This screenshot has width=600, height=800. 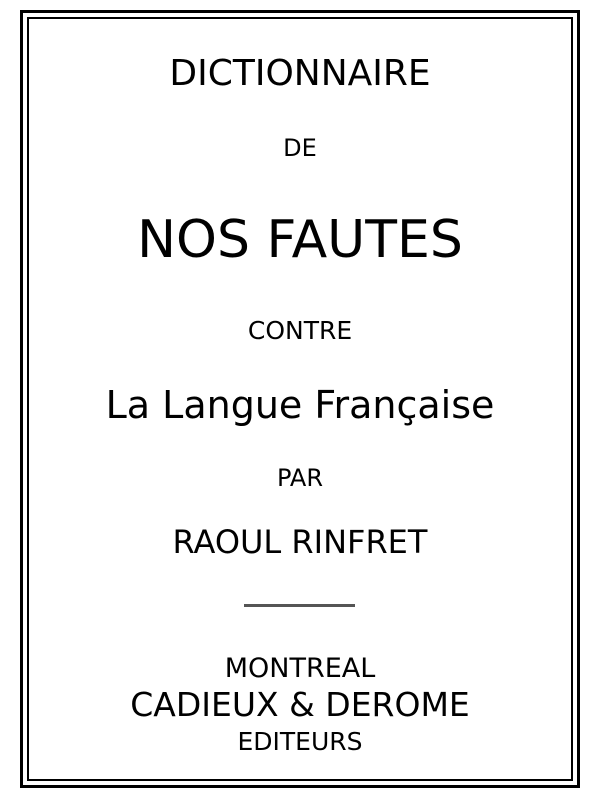 What do you see at coordinates (300, 741) in the screenshot?
I see `publisher-role: EDITEURS` at bounding box center [300, 741].